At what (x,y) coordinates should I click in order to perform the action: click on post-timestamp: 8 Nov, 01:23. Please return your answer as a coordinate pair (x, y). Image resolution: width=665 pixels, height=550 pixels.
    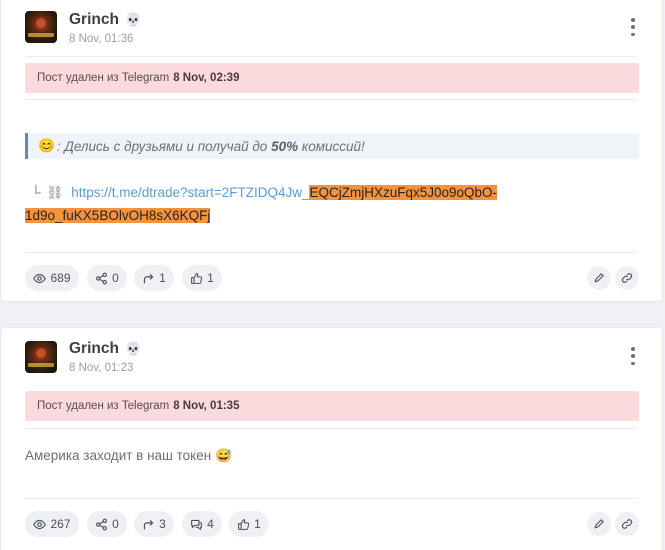
    Looking at the image, I should click on (101, 368).